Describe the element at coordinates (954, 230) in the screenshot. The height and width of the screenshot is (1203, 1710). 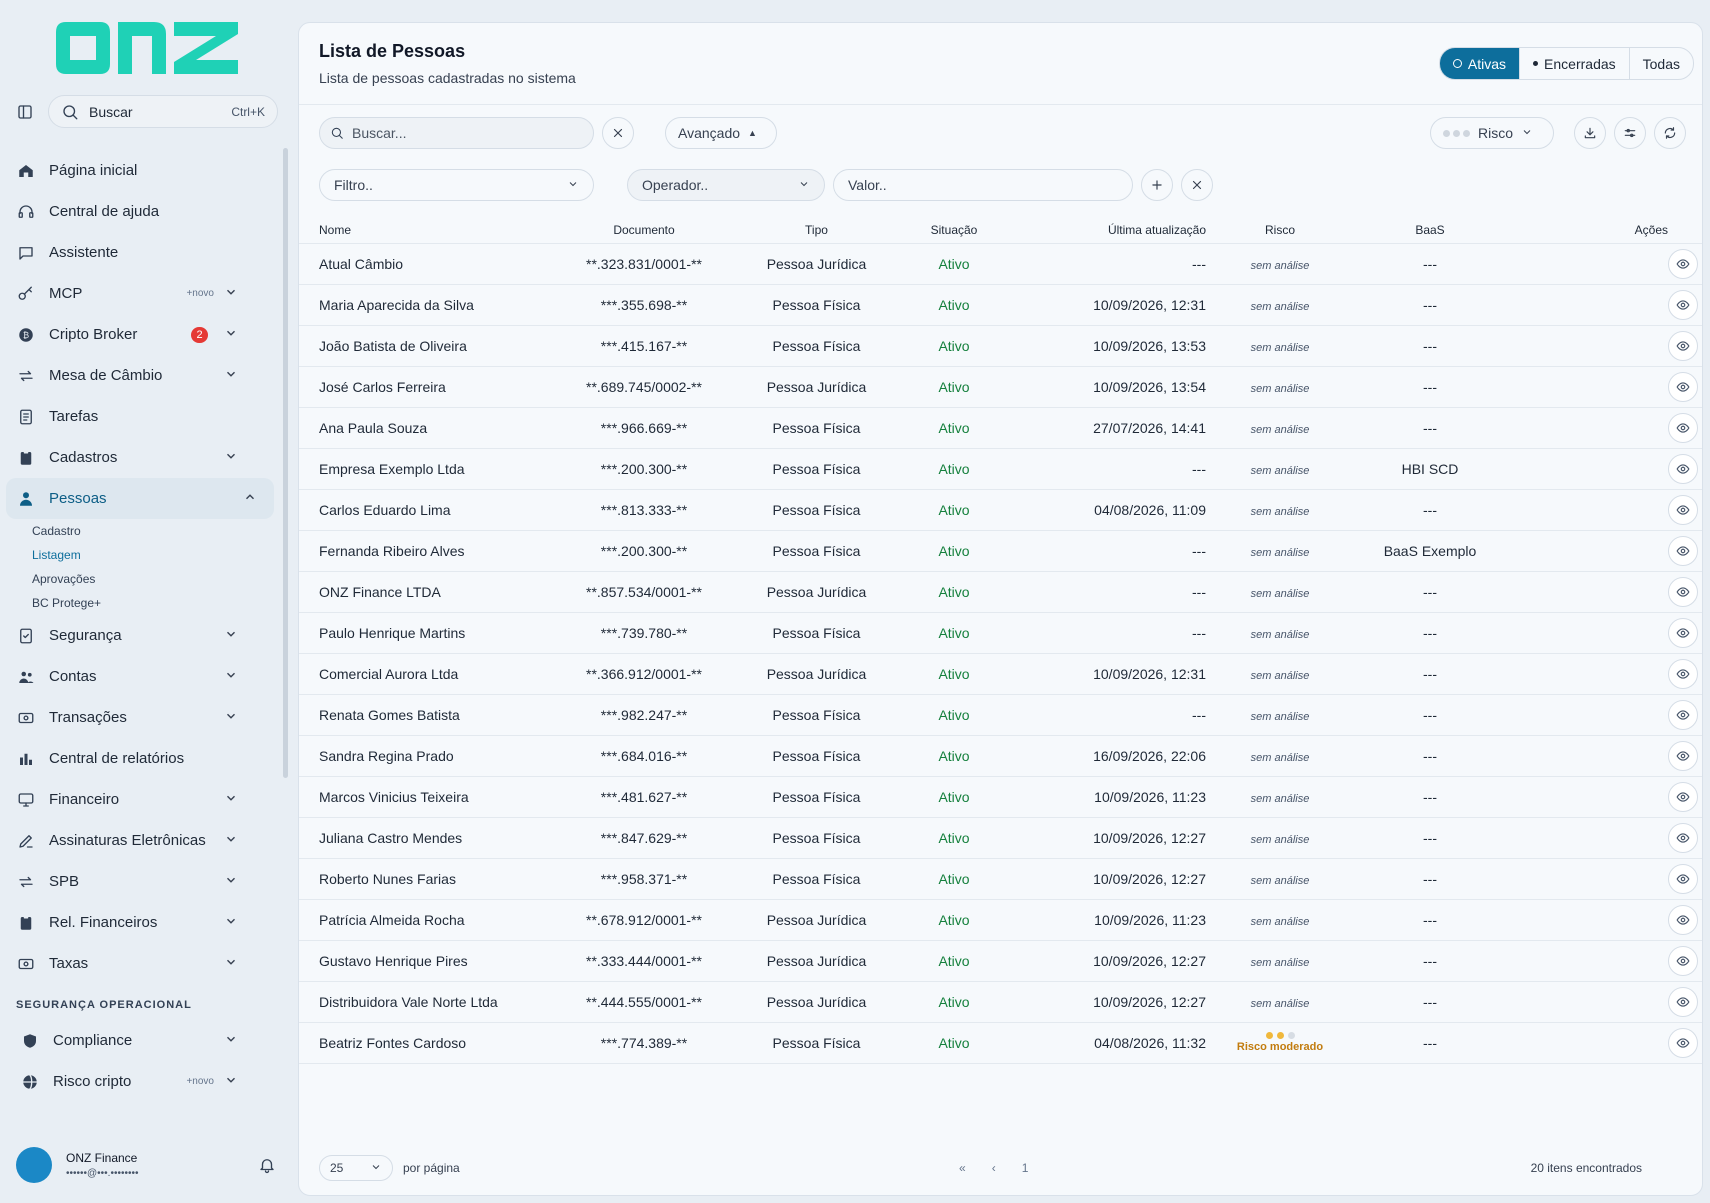
I see `col-situacao: Situação` at that location.